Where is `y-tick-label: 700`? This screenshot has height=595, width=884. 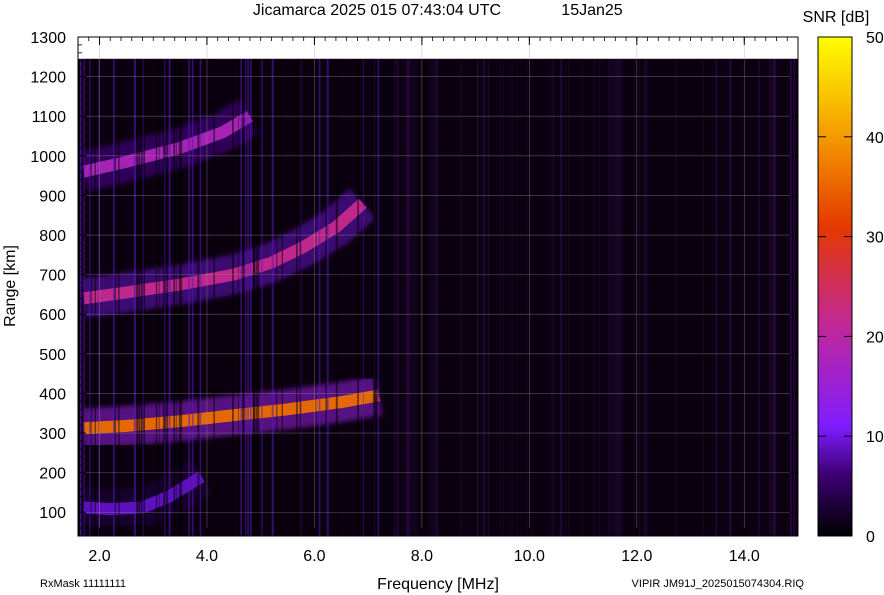
y-tick-label: 700 is located at coordinates (52, 276).